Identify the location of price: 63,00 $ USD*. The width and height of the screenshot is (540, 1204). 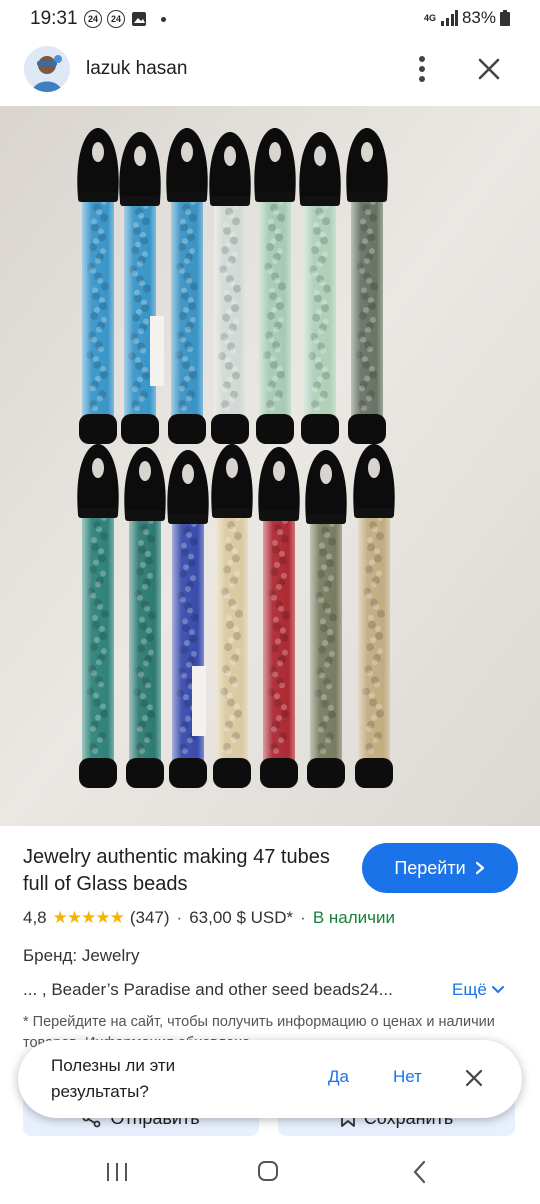
(241, 917).